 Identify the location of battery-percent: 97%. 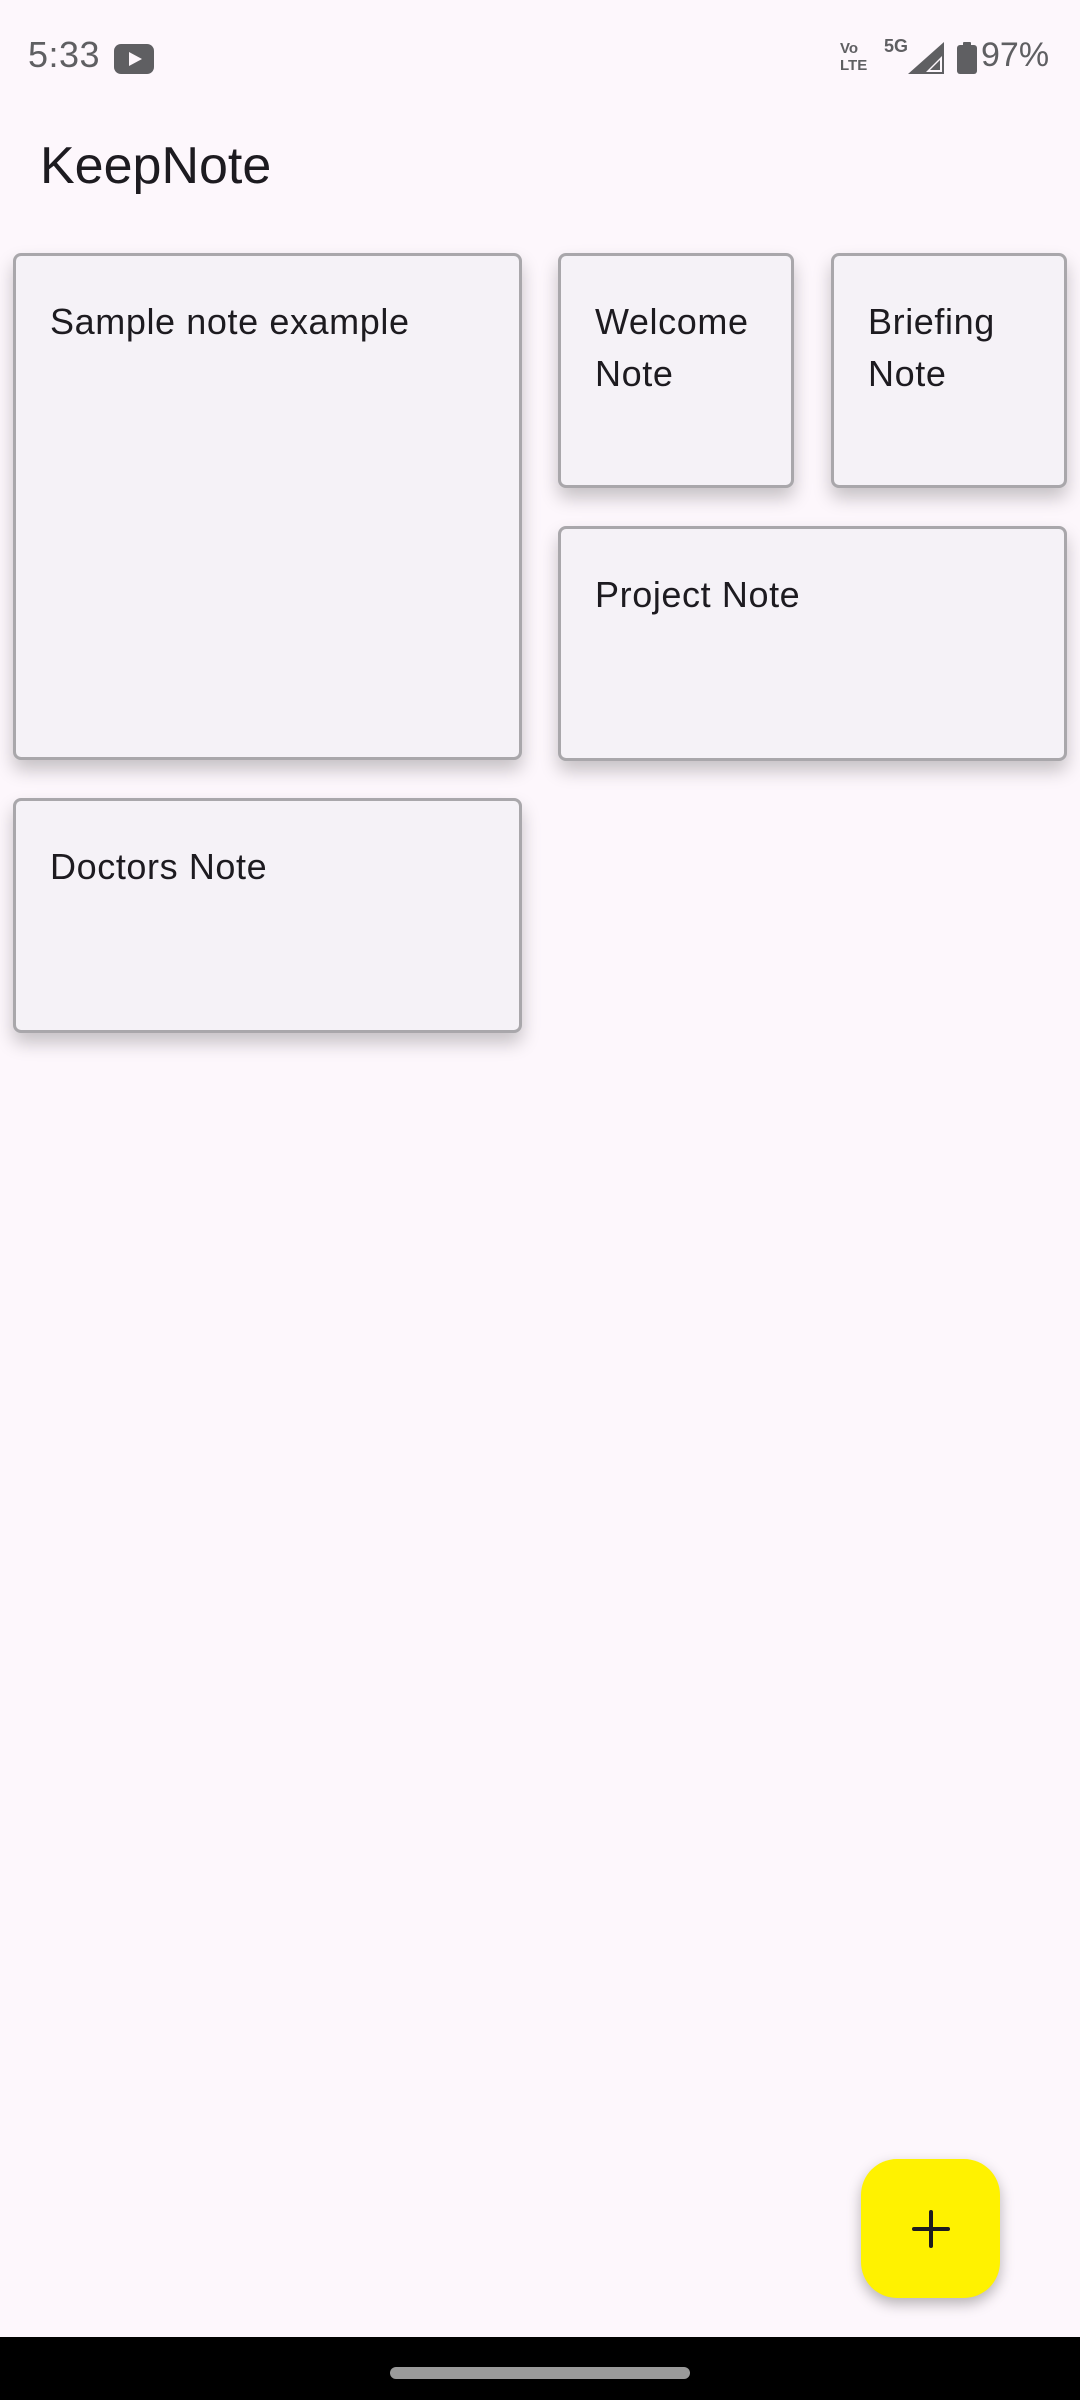
(1015, 55).